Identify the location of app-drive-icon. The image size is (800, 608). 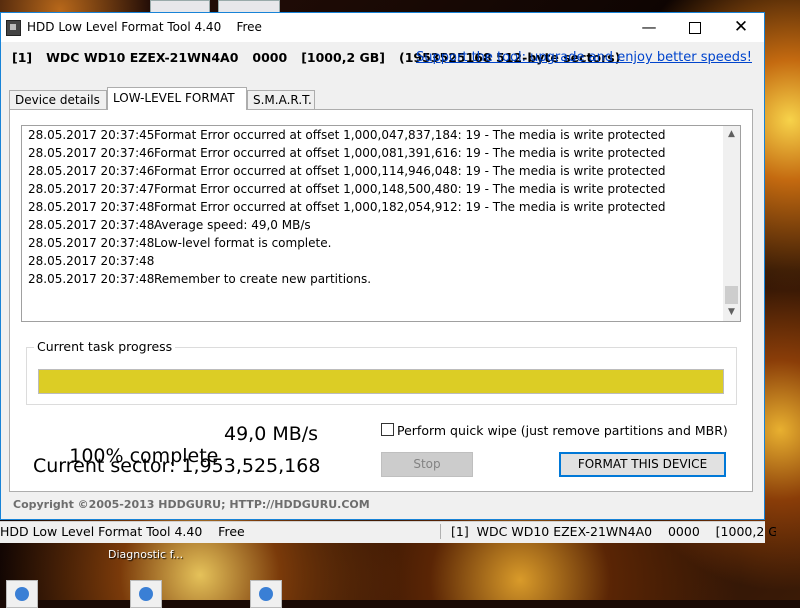
(13, 28).